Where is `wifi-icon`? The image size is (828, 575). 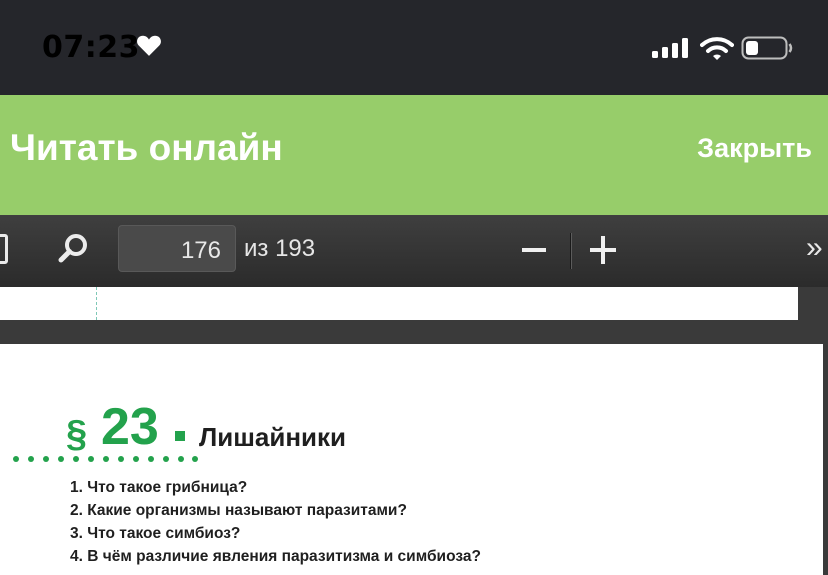 wifi-icon is located at coordinates (717, 48).